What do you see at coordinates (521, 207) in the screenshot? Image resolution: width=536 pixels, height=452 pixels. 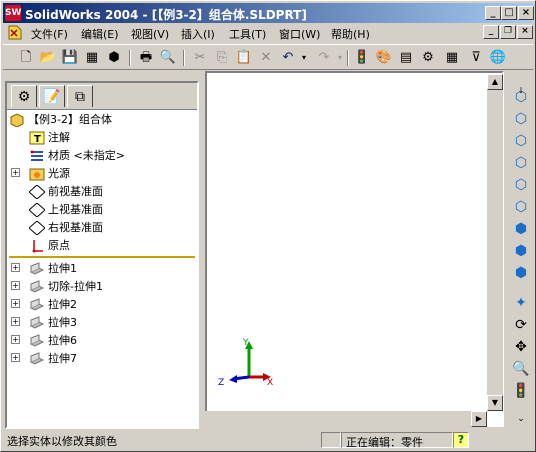 I see `bottom-view-icon: ⬡` at bounding box center [521, 207].